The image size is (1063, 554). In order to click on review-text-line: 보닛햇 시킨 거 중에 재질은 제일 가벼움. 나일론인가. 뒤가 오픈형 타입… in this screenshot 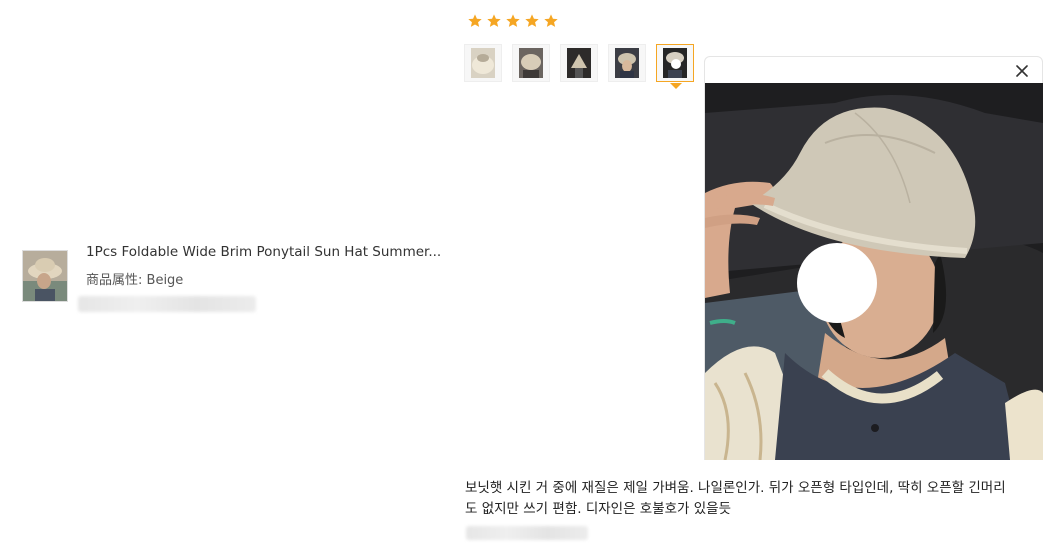, I will do `click(735, 488)`.